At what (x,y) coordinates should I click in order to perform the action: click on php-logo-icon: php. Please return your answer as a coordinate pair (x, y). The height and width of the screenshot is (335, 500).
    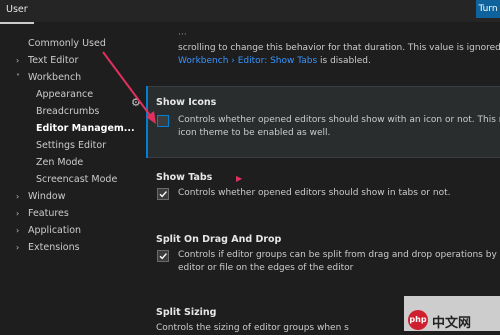
    Looking at the image, I should click on (418, 320).